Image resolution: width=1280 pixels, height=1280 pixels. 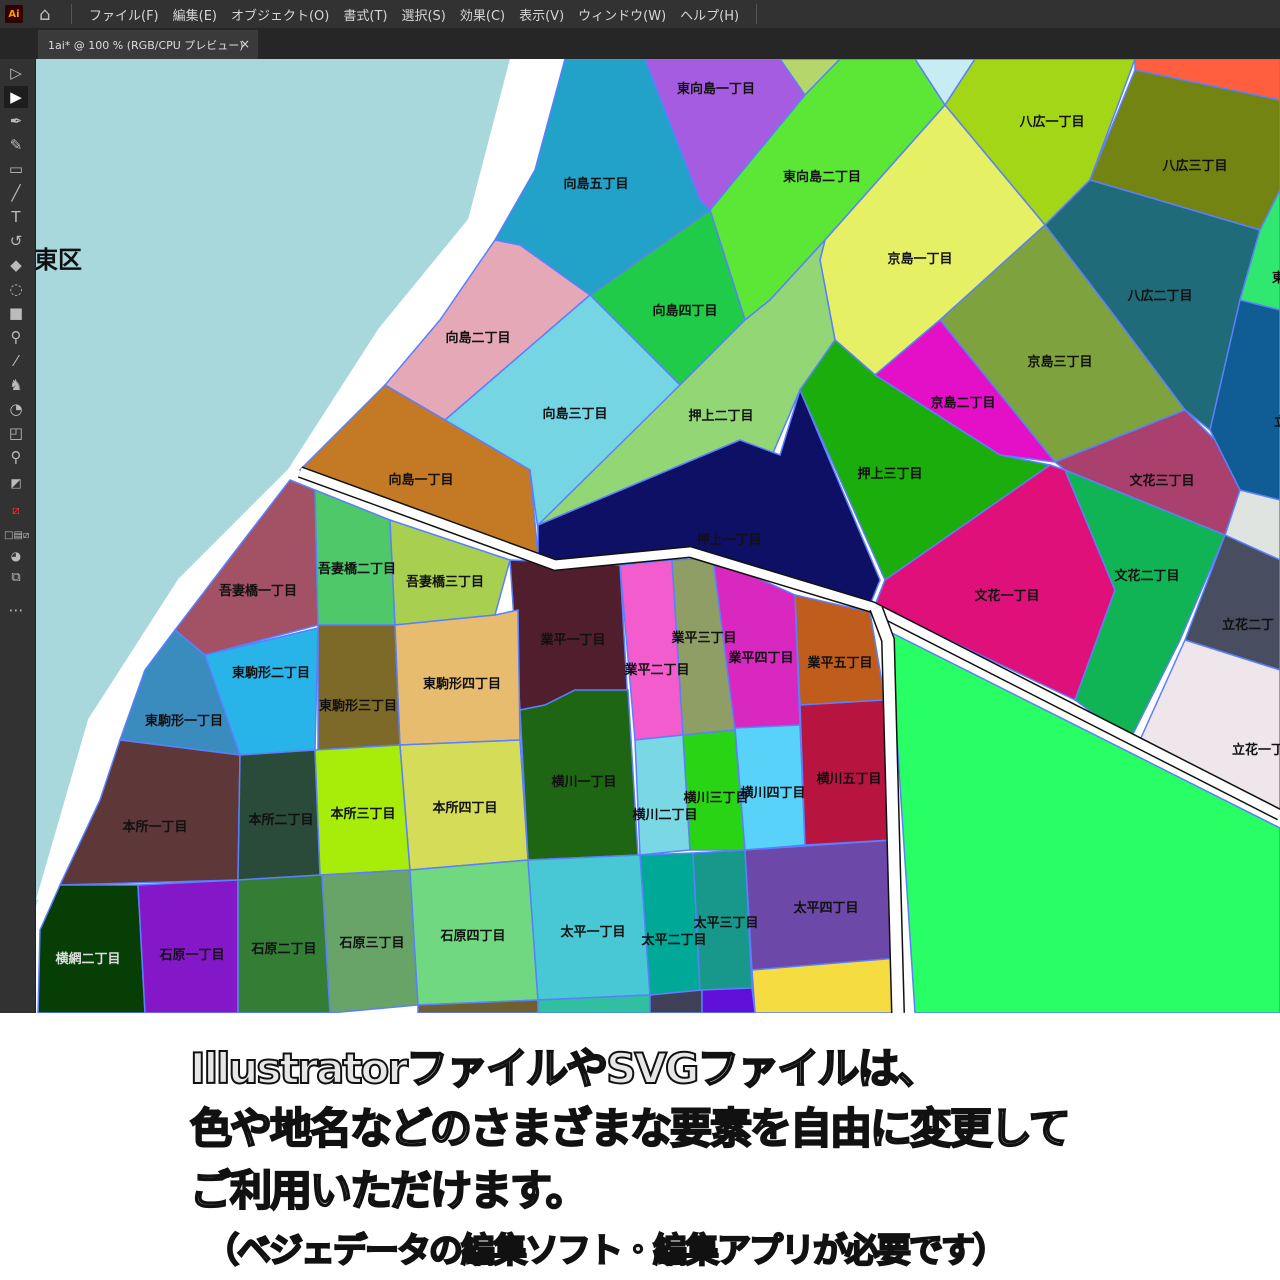 I want to click on caption-line-3: ご利用いただけます。, so click(x=389, y=1190).